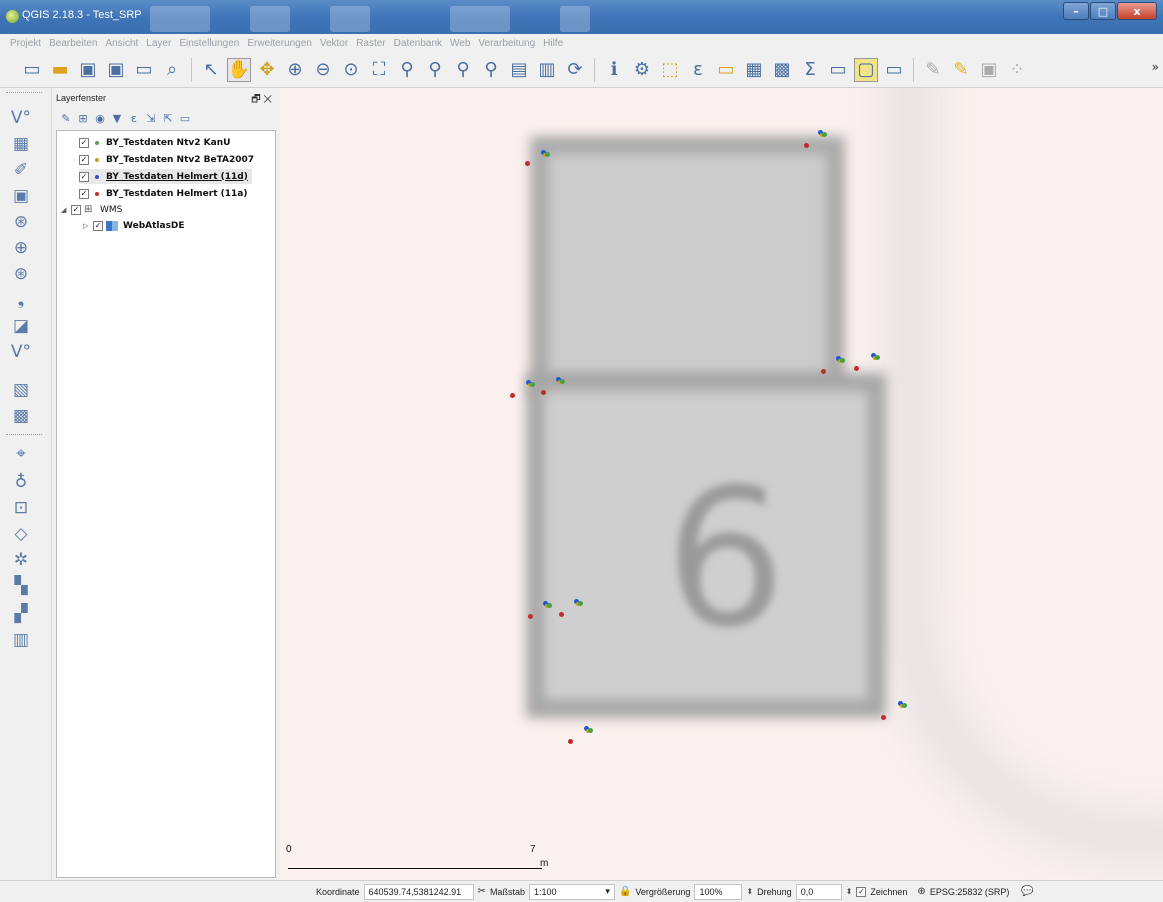  I want to click on add-oracle-layer-icon: ▩, so click(21, 416).